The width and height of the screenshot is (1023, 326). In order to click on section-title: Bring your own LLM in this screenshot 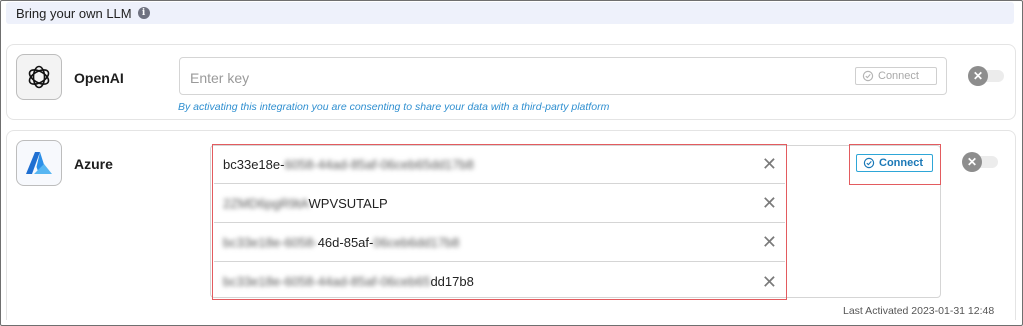, I will do `click(74, 13)`.